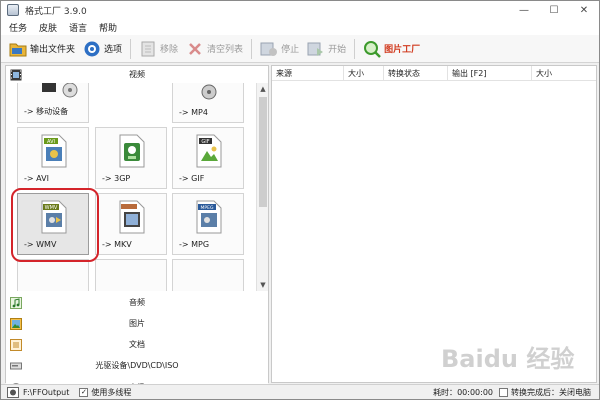 The width and height of the screenshot is (600, 400). I want to click on tile-mpg: MPEG -> MPG, so click(208, 224).